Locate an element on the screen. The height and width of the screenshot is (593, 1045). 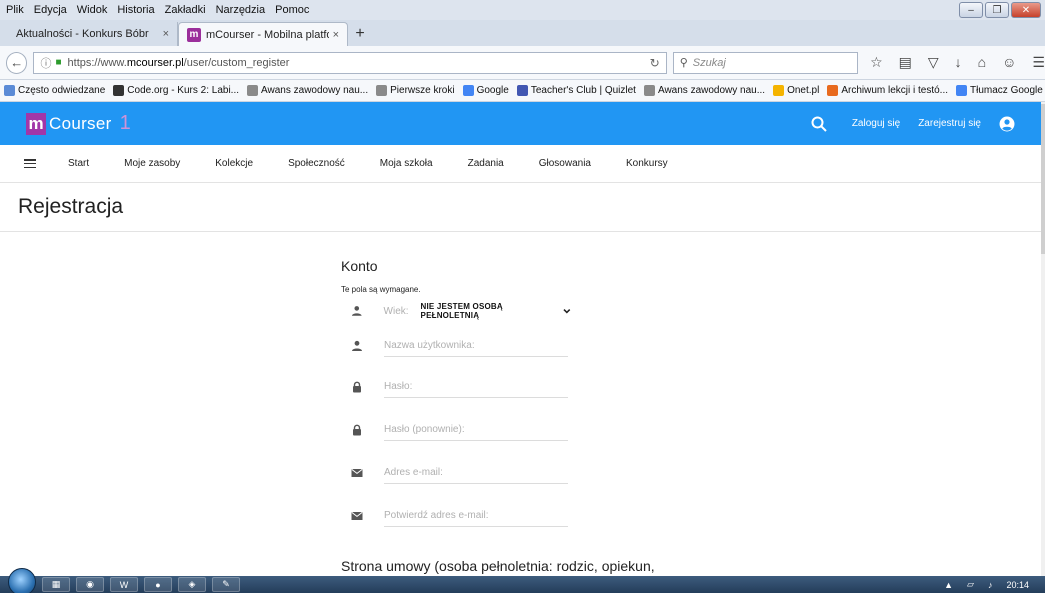
new-tab-button: + is located at coordinates (360, 34).